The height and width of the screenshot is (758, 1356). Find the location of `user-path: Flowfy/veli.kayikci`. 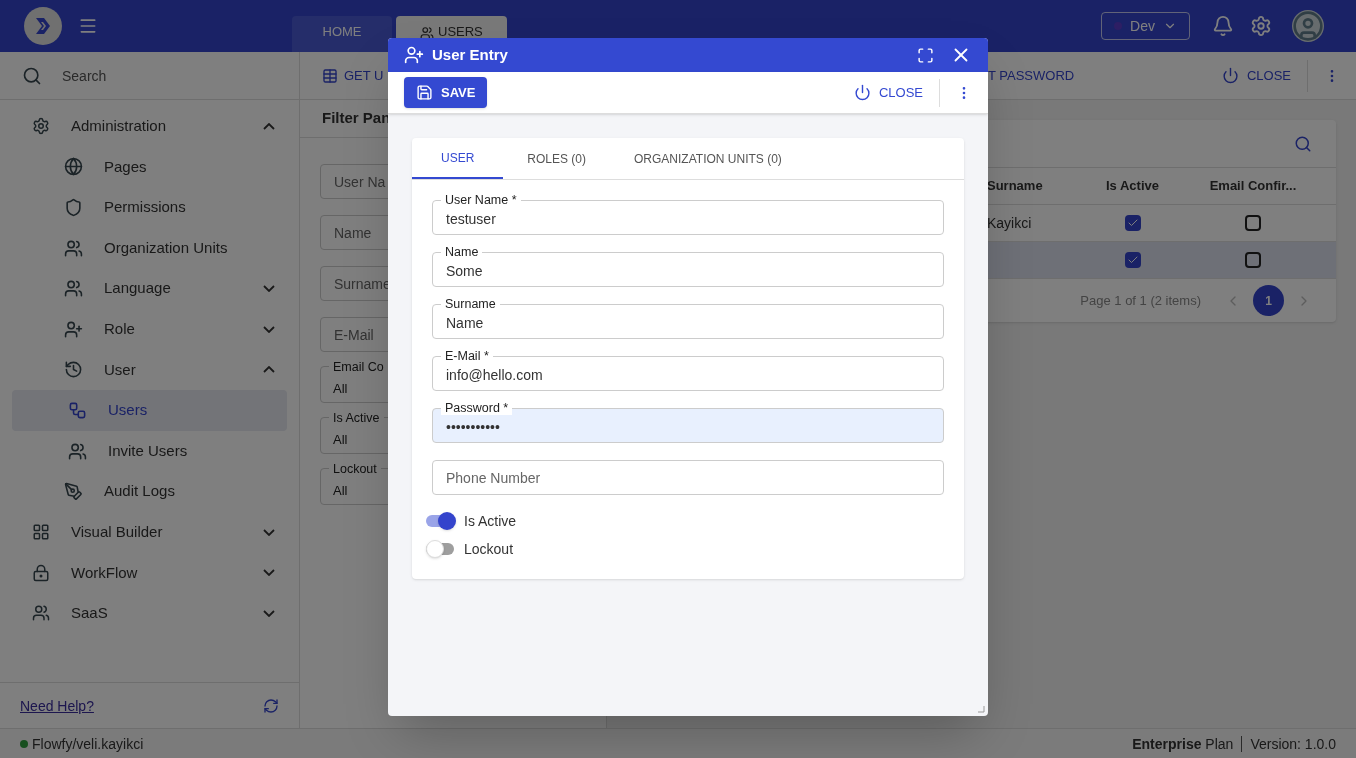

user-path: Flowfy/veli.kayikci is located at coordinates (88, 744).